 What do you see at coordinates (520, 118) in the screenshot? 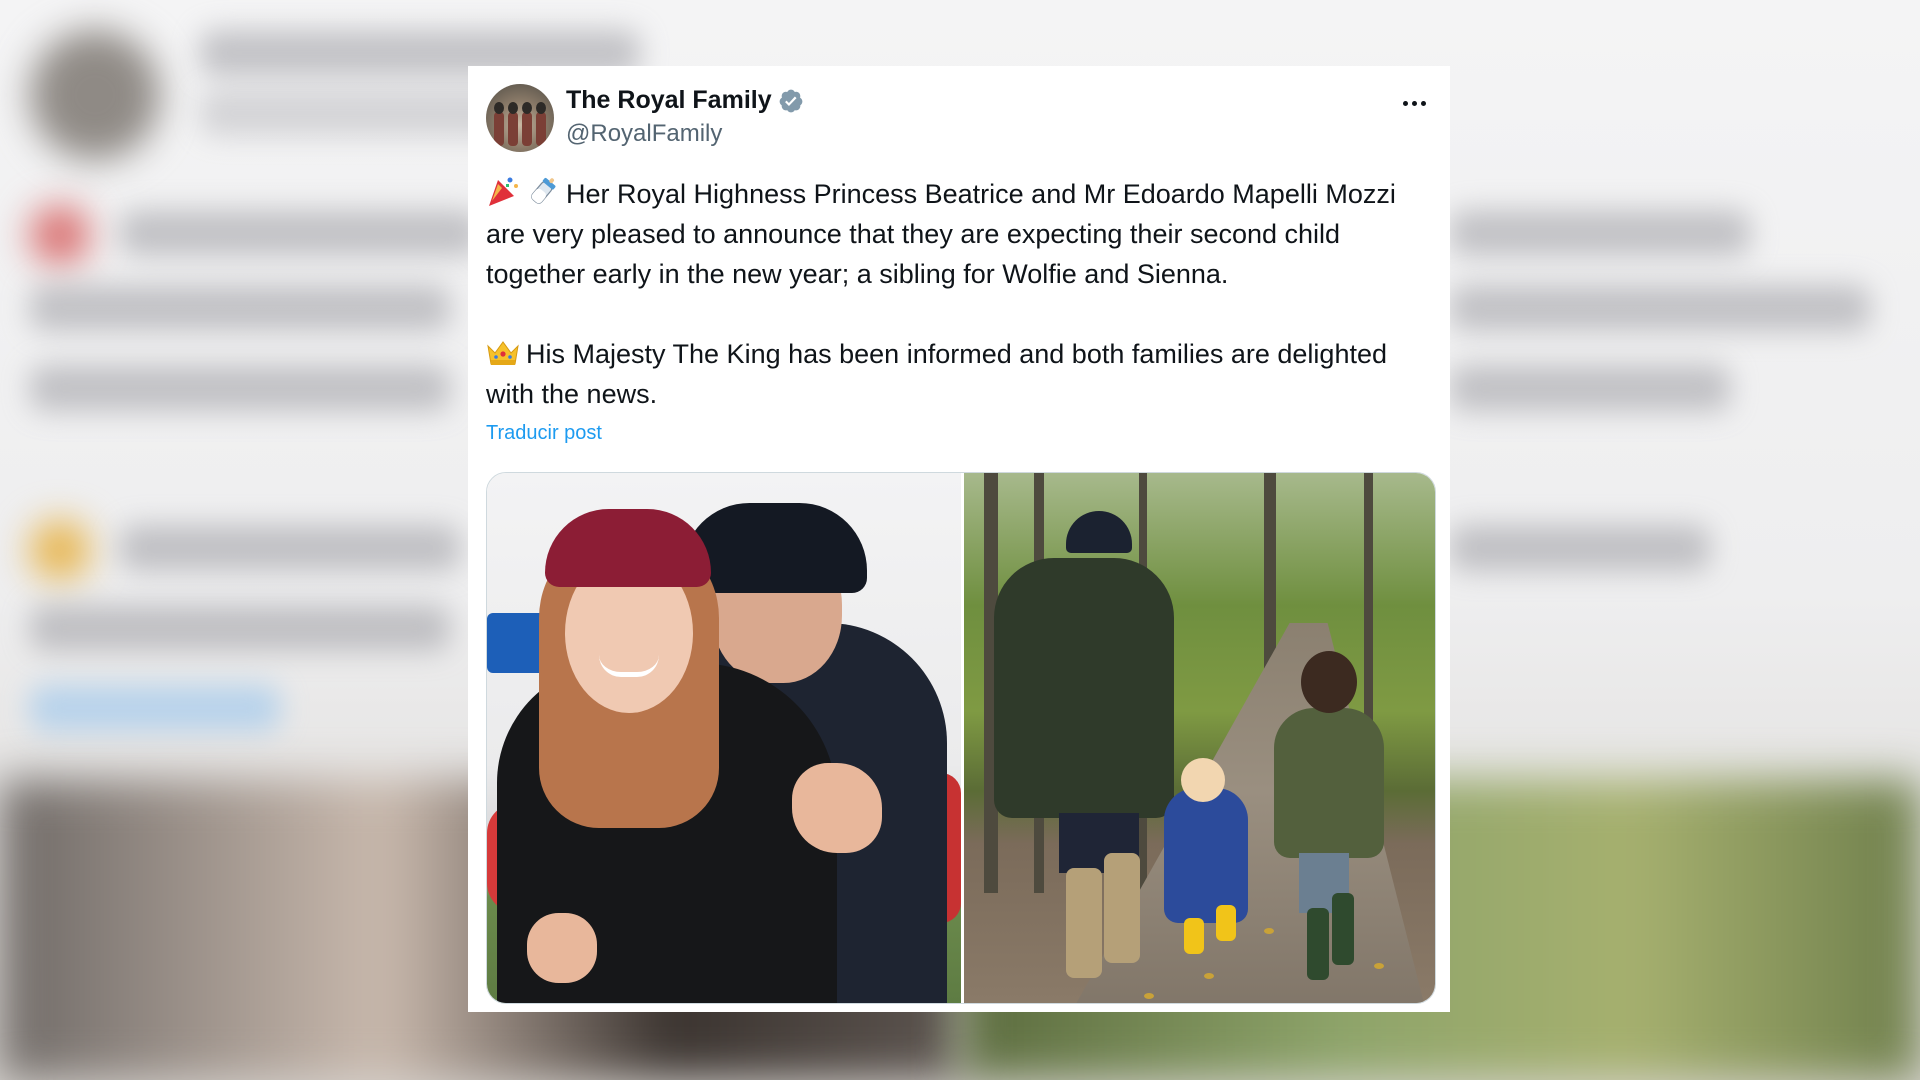
I see `avatar` at bounding box center [520, 118].